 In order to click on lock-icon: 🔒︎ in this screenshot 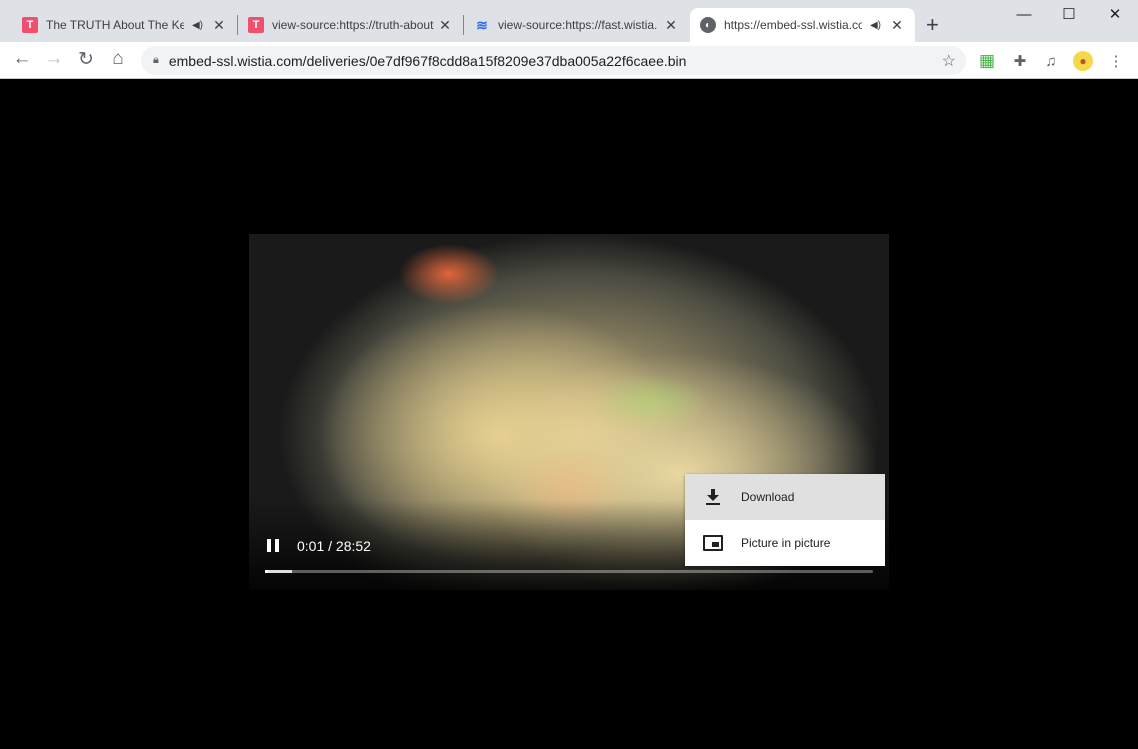, I will do `click(156, 60)`.